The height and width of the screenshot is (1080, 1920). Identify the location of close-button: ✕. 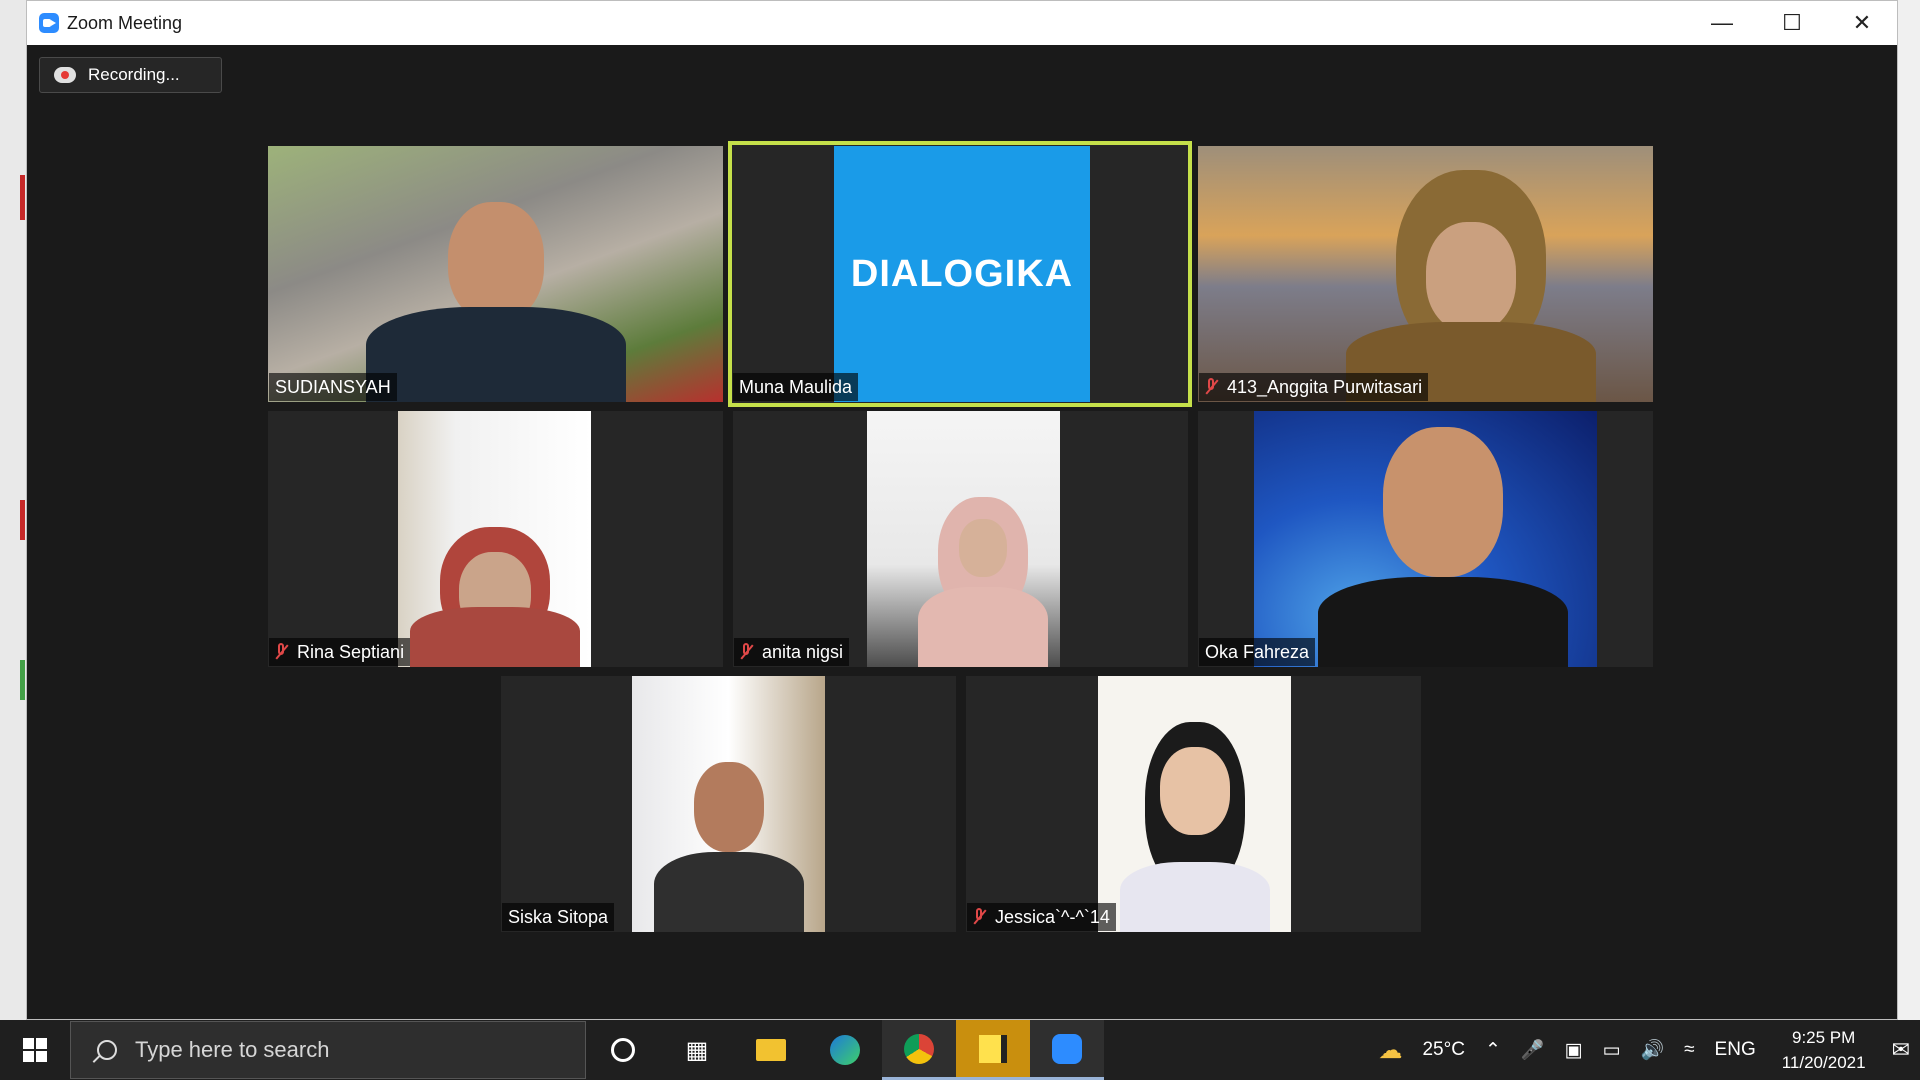
(1862, 23).